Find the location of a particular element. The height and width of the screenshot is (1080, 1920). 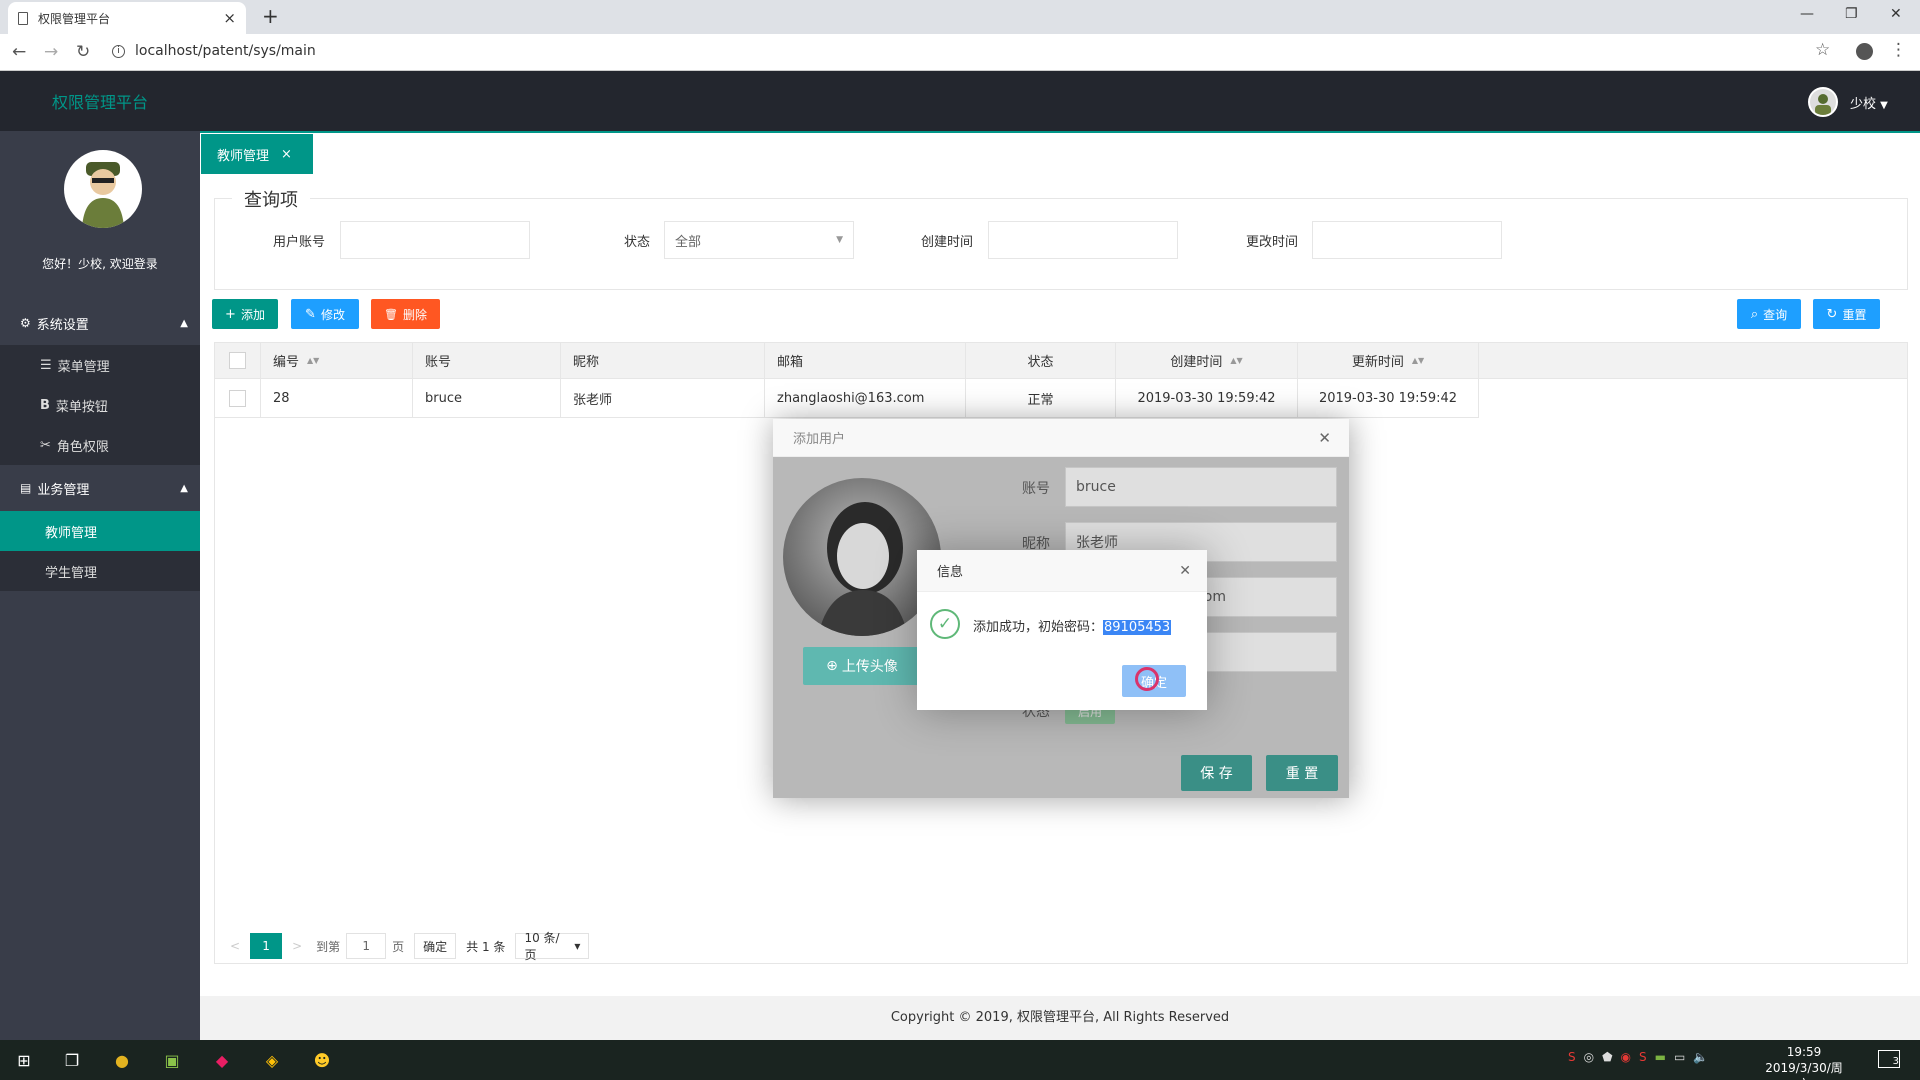

reload-icon: ↻ is located at coordinates (83, 52).